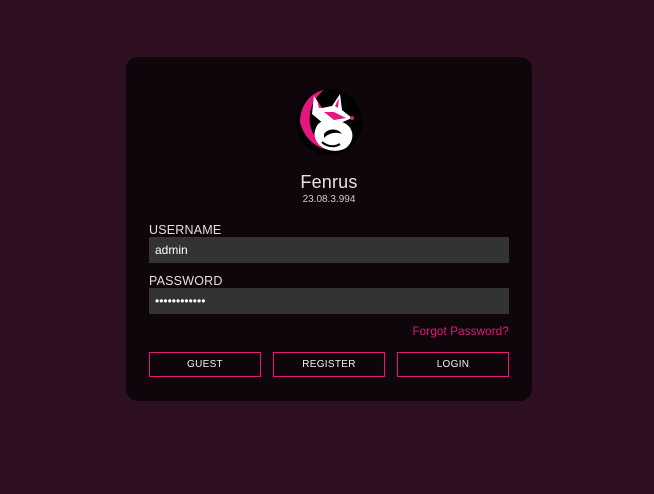  Describe the element at coordinates (460, 332) in the screenshot. I see `forgot-password-link: Forgot Password?` at that location.